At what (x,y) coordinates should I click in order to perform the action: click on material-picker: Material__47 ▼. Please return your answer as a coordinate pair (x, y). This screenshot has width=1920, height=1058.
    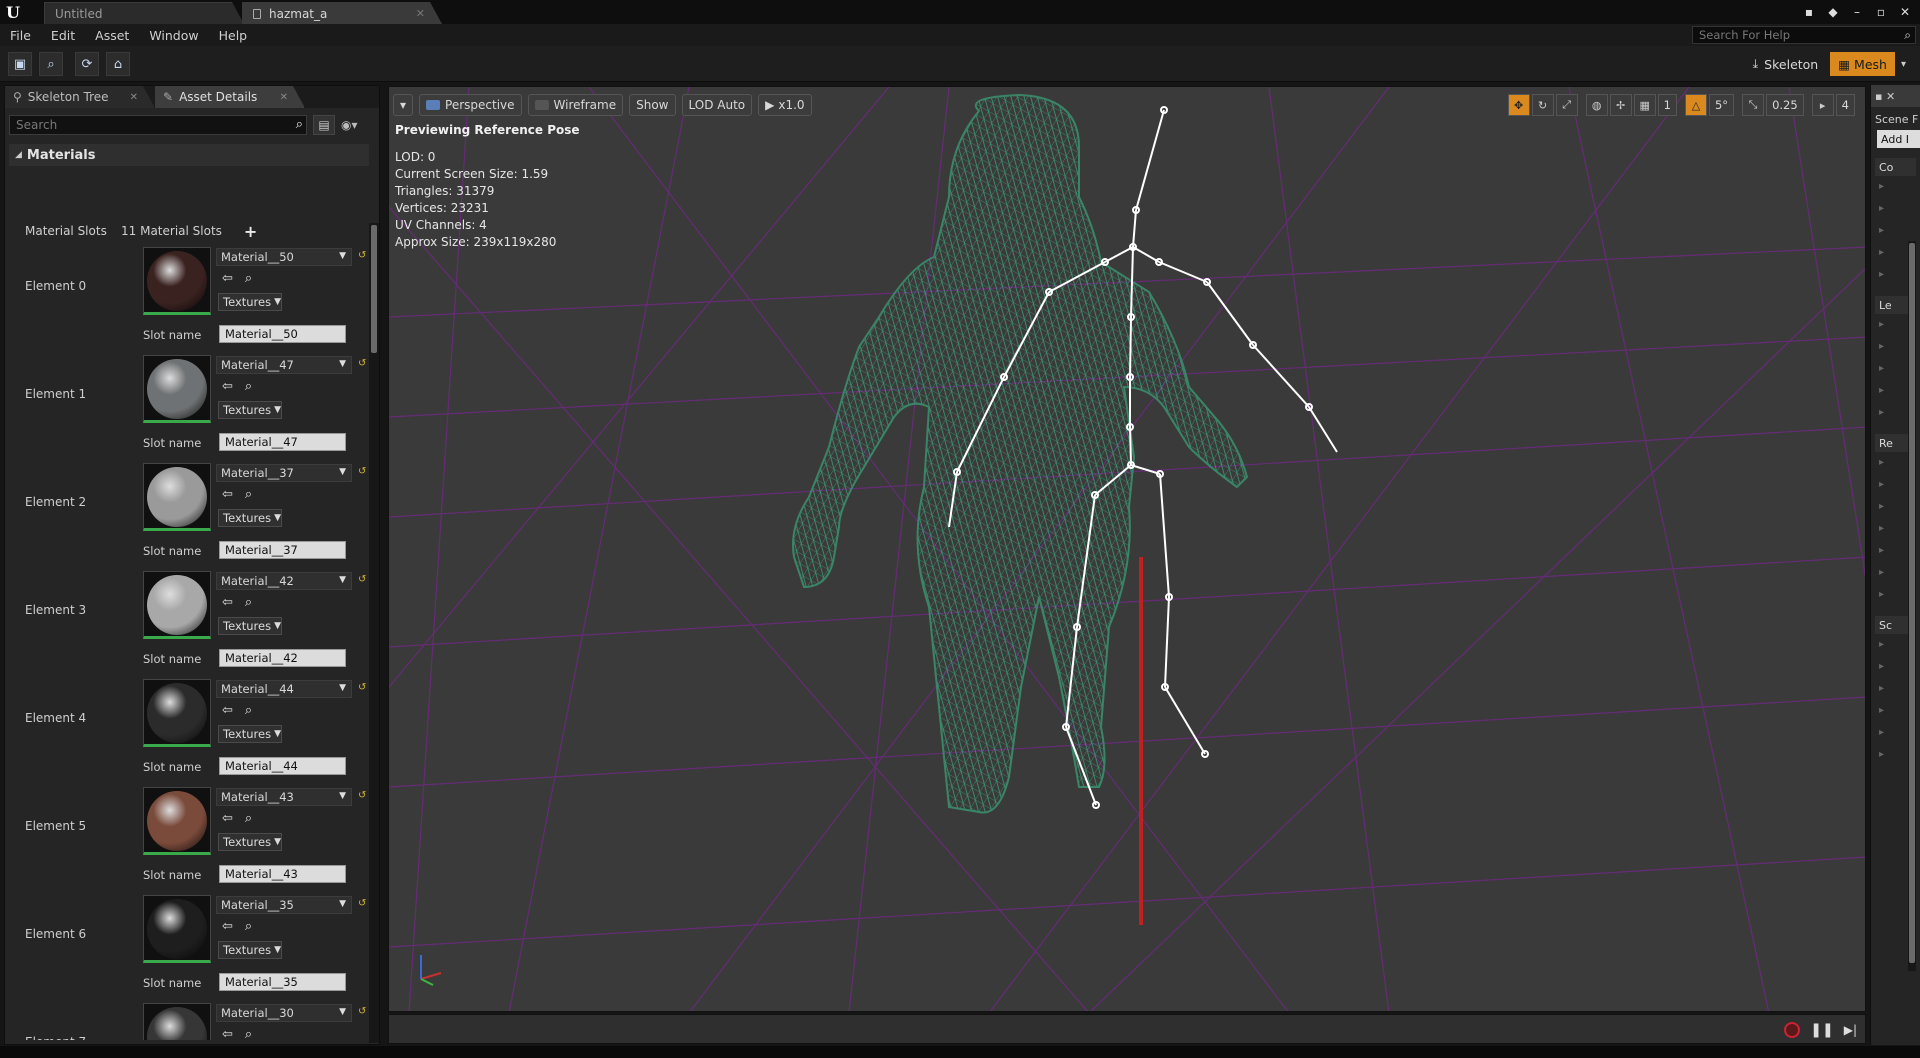
    Looking at the image, I should click on (284, 365).